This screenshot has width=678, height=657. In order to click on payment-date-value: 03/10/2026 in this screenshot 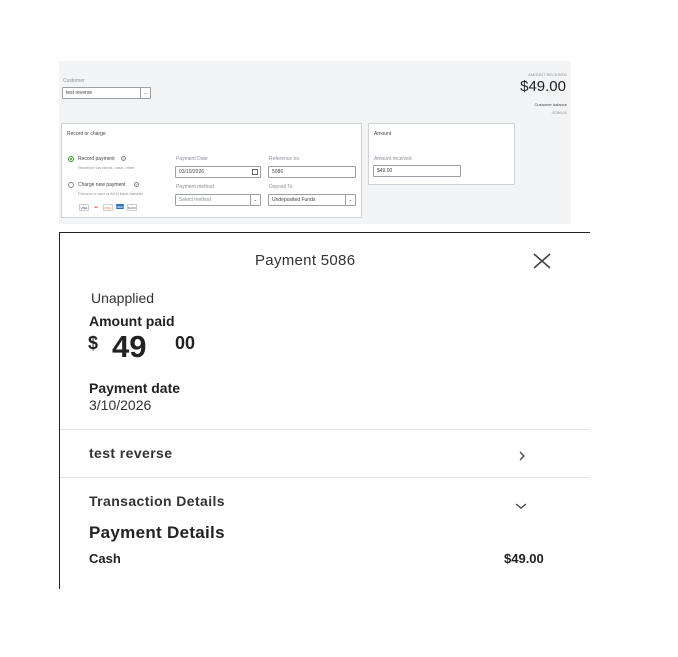, I will do `click(192, 172)`.